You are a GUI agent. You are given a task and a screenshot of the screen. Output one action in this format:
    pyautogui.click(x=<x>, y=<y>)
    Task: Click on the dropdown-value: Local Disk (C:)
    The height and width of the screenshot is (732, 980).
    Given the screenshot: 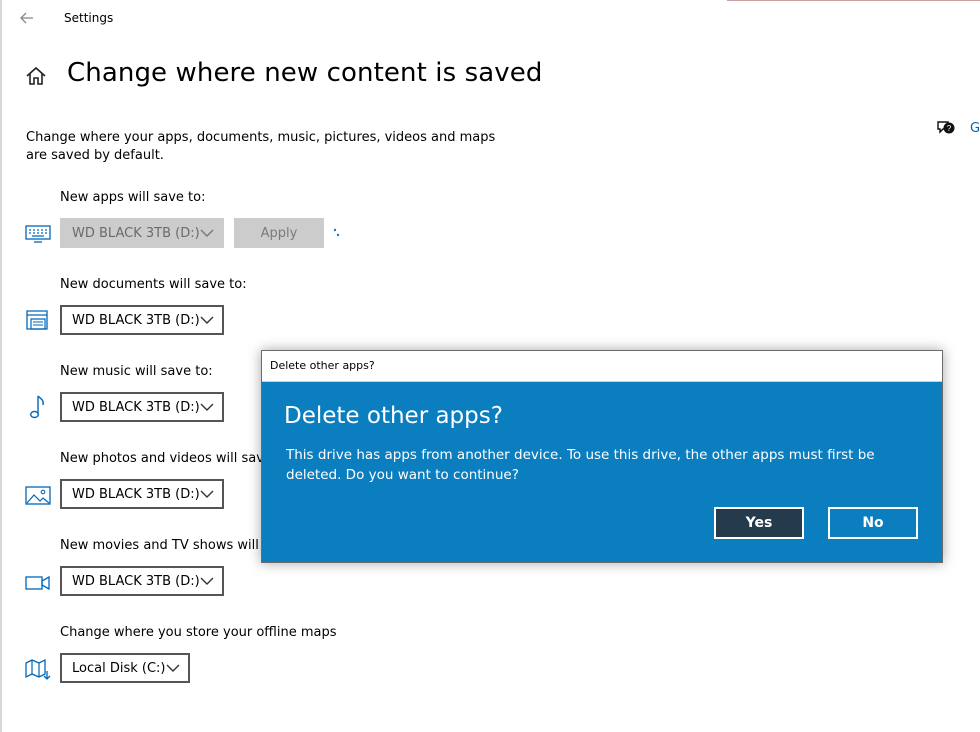 What is the action you would take?
    pyautogui.click(x=119, y=668)
    